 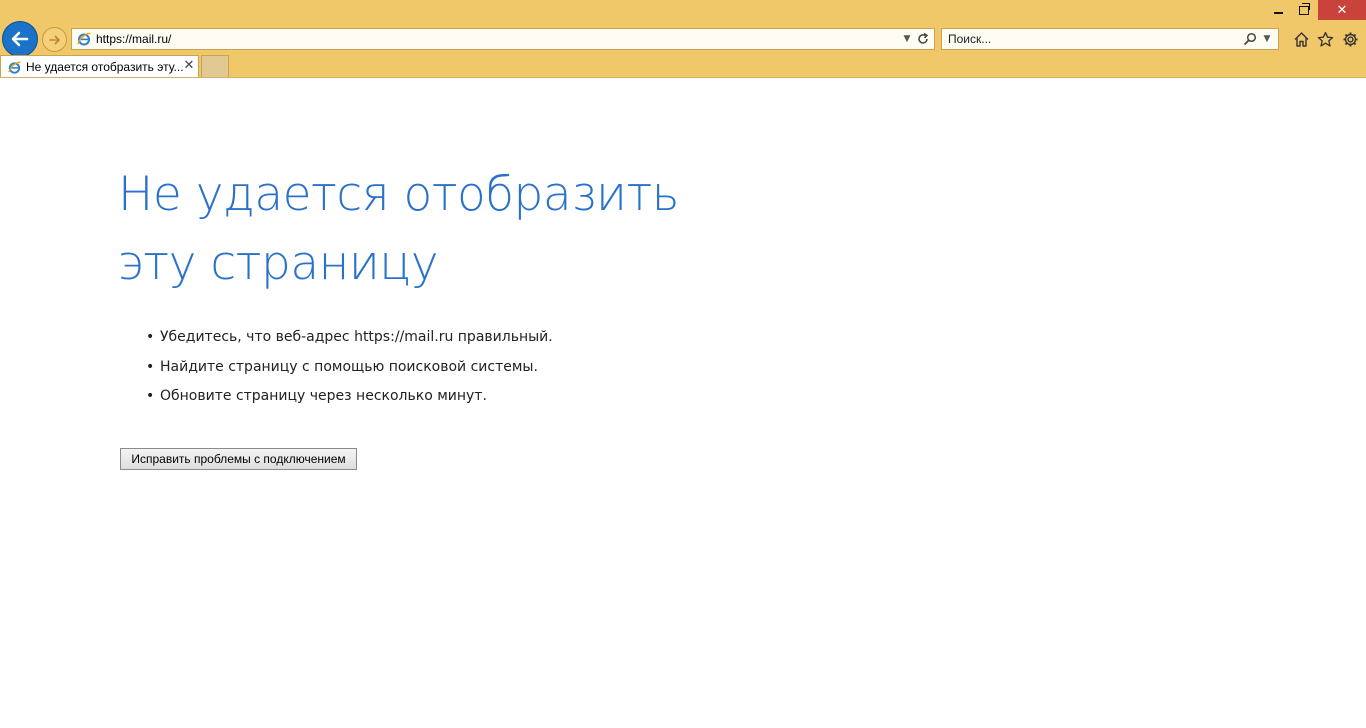 I want to click on chrome-divider, so click(x=683, y=77).